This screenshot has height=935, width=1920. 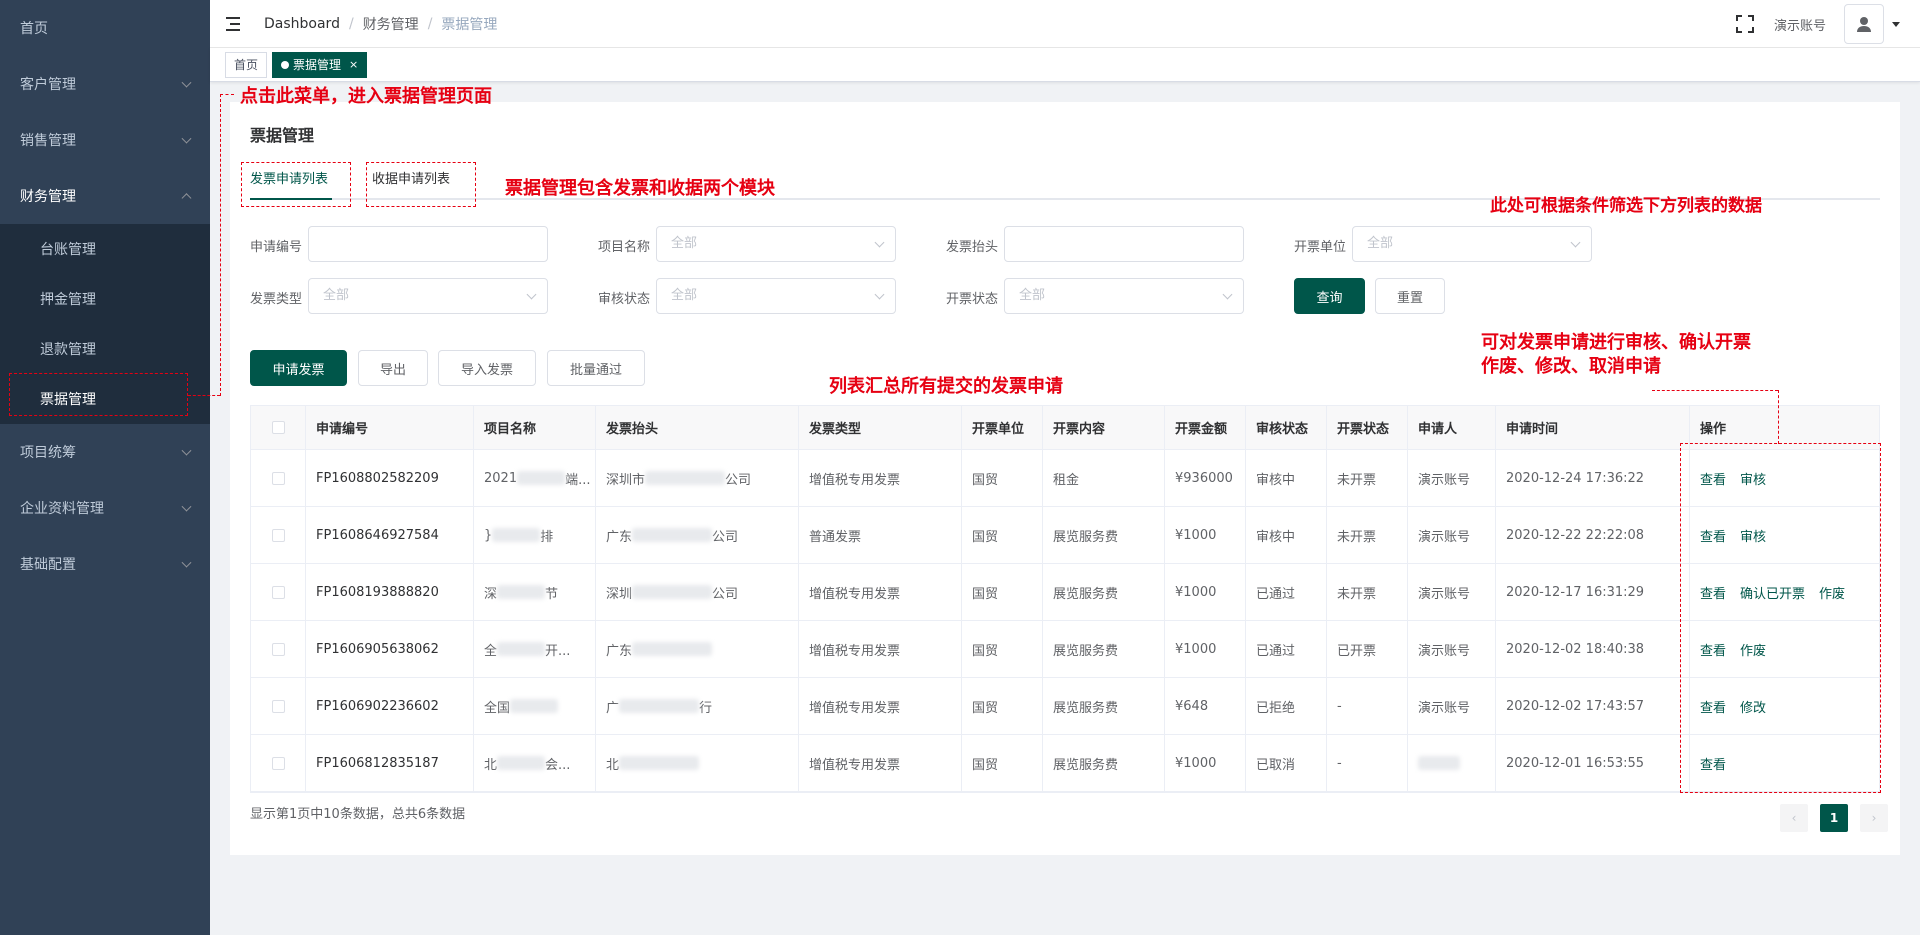 What do you see at coordinates (105, 249) in the screenshot?
I see `sidebar-subitem-ledger: 台账管理` at bounding box center [105, 249].